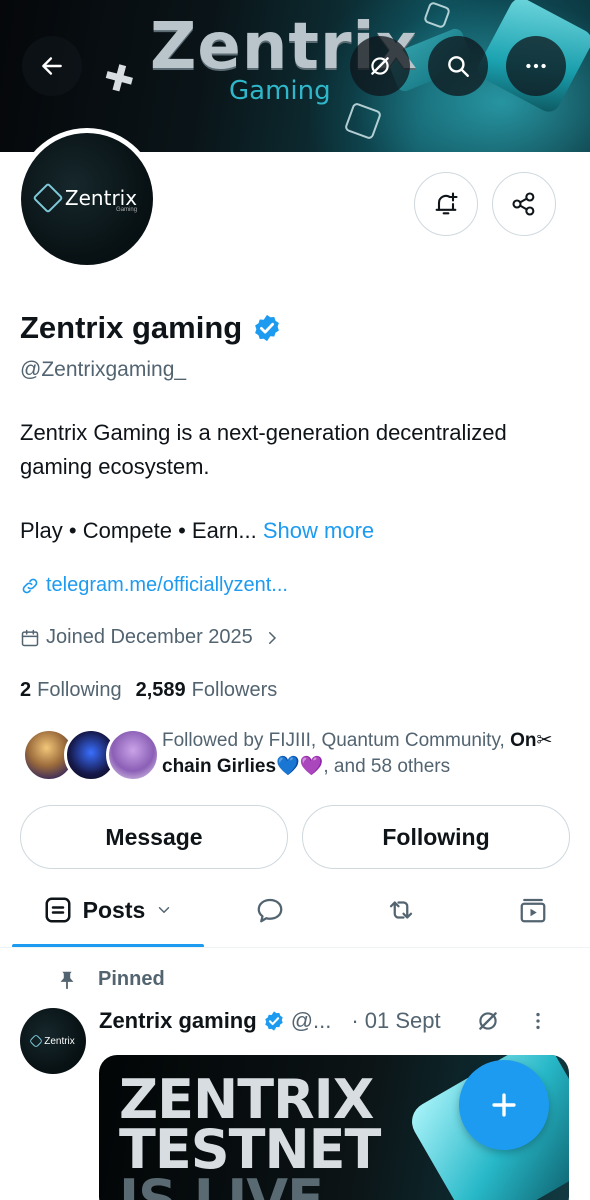  I want to click on share-button, so click(524, 204).